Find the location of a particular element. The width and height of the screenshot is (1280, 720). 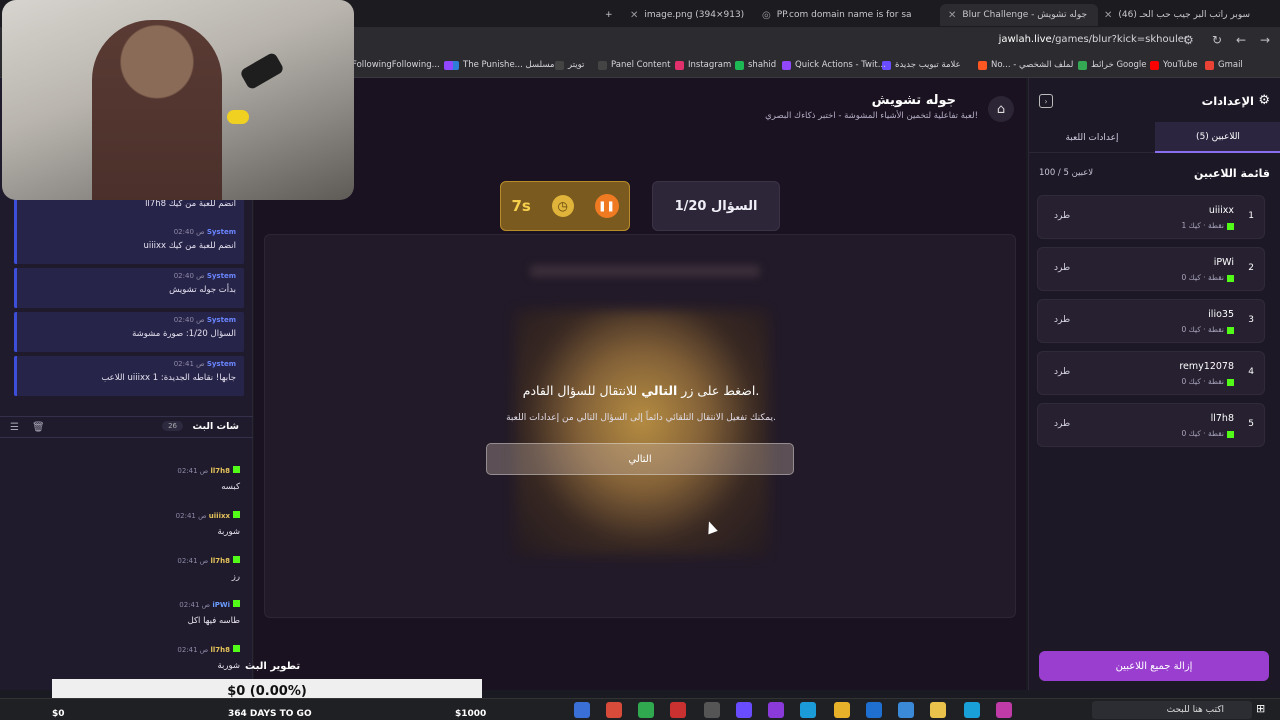

url-text: jawlah.live/games/blur?kick=skhouler is located at coordinates (1093, 39).